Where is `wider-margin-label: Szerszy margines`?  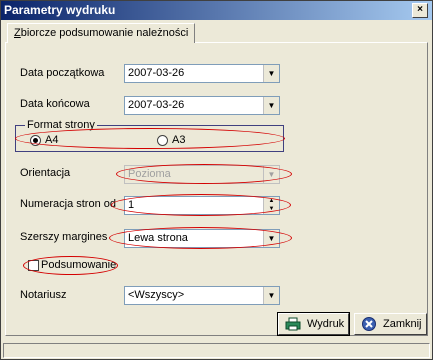
wider-margin-label: Szerszy margines is located at coordinates (64, 237).